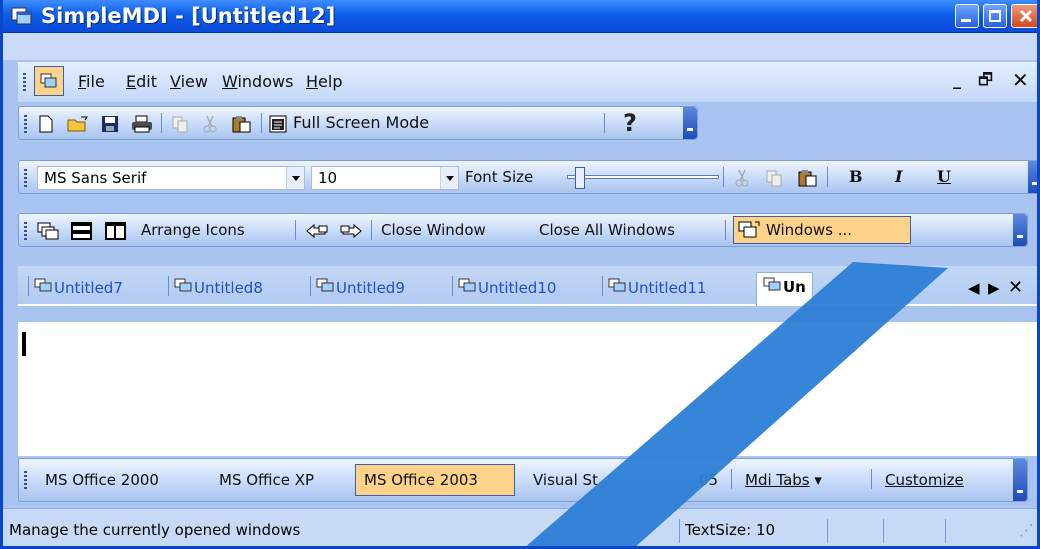  Describe the element at coordinates (607, 230) in the screenshot. I see `close-all-windows-button: Close All Windows` at that location.